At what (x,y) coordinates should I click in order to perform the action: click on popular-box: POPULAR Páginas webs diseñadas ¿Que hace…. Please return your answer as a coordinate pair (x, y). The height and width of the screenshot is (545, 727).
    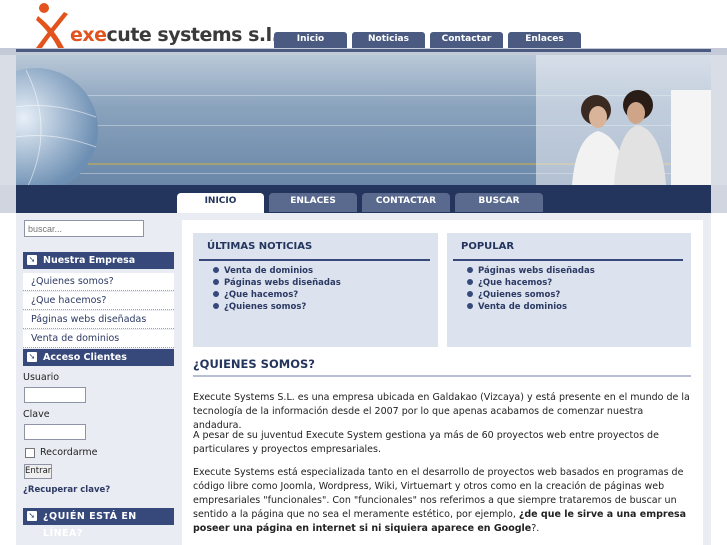
    Looking at the image, I should click on (569, 290).